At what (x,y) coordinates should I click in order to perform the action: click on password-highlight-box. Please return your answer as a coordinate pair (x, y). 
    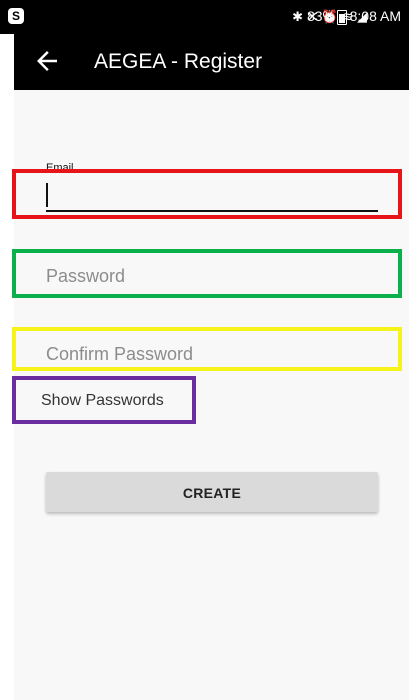
    Looking at the image, I should click on (207, 273).